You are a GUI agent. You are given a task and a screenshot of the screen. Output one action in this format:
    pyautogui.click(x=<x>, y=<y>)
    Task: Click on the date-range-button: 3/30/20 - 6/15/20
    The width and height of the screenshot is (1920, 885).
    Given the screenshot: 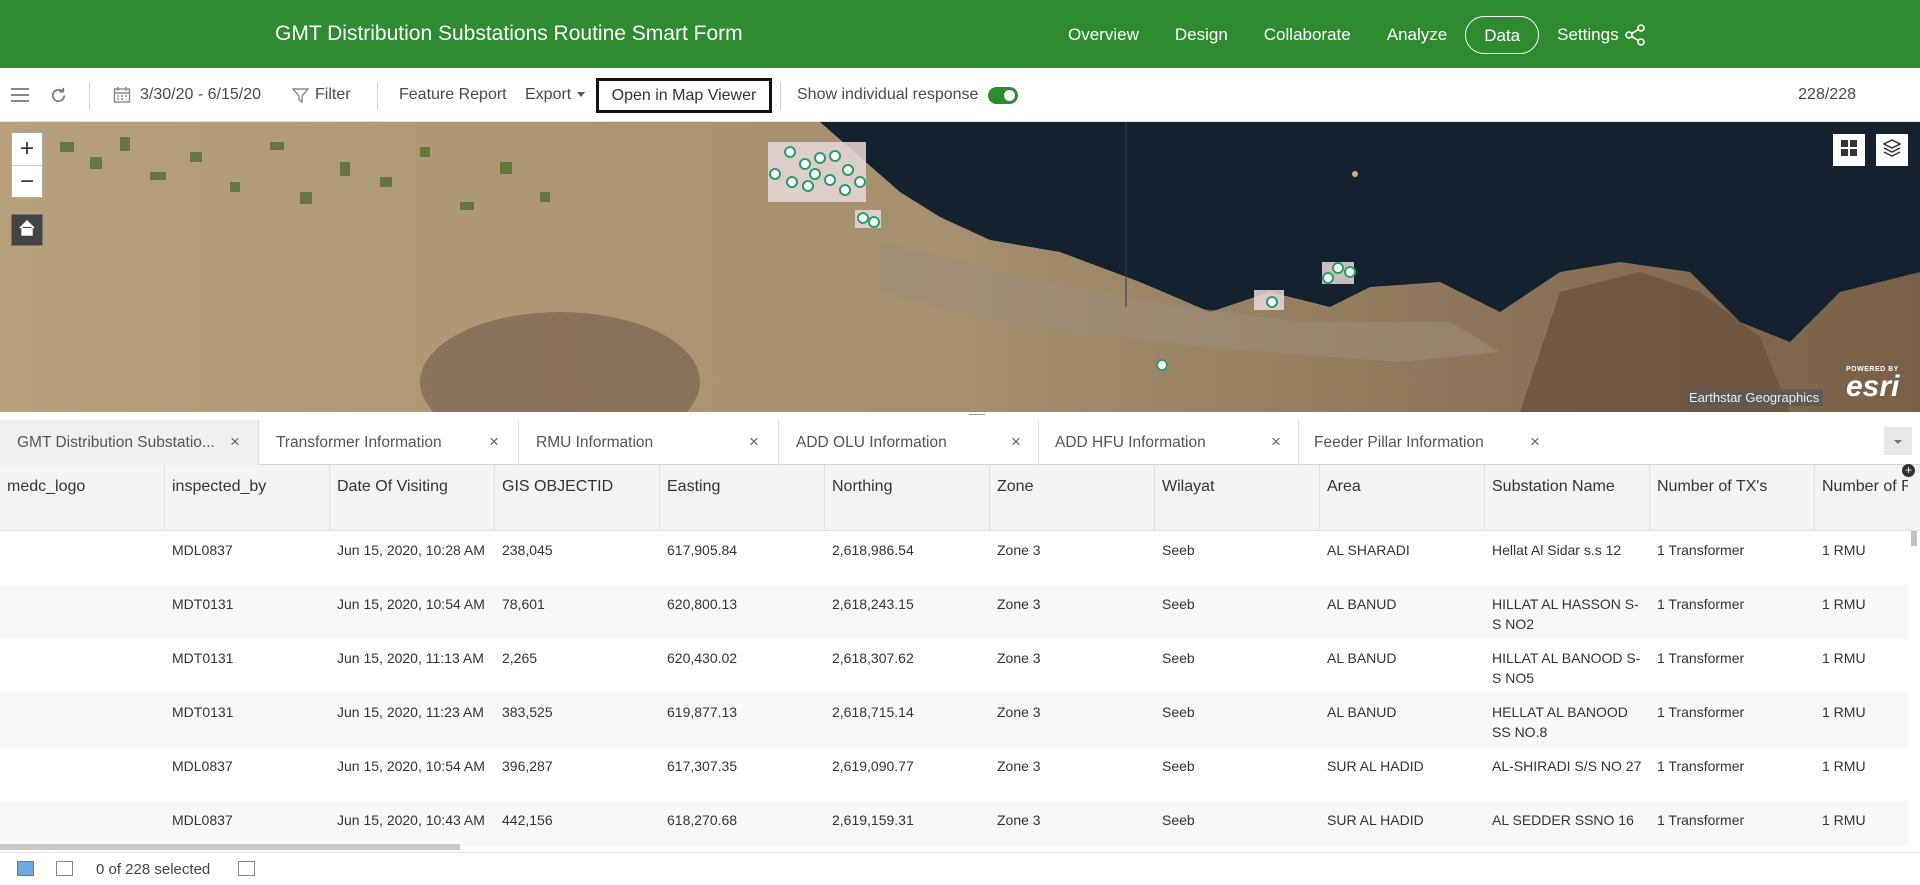 What is the action you would take?
    pyautogui.click(x=187, y=95)
    